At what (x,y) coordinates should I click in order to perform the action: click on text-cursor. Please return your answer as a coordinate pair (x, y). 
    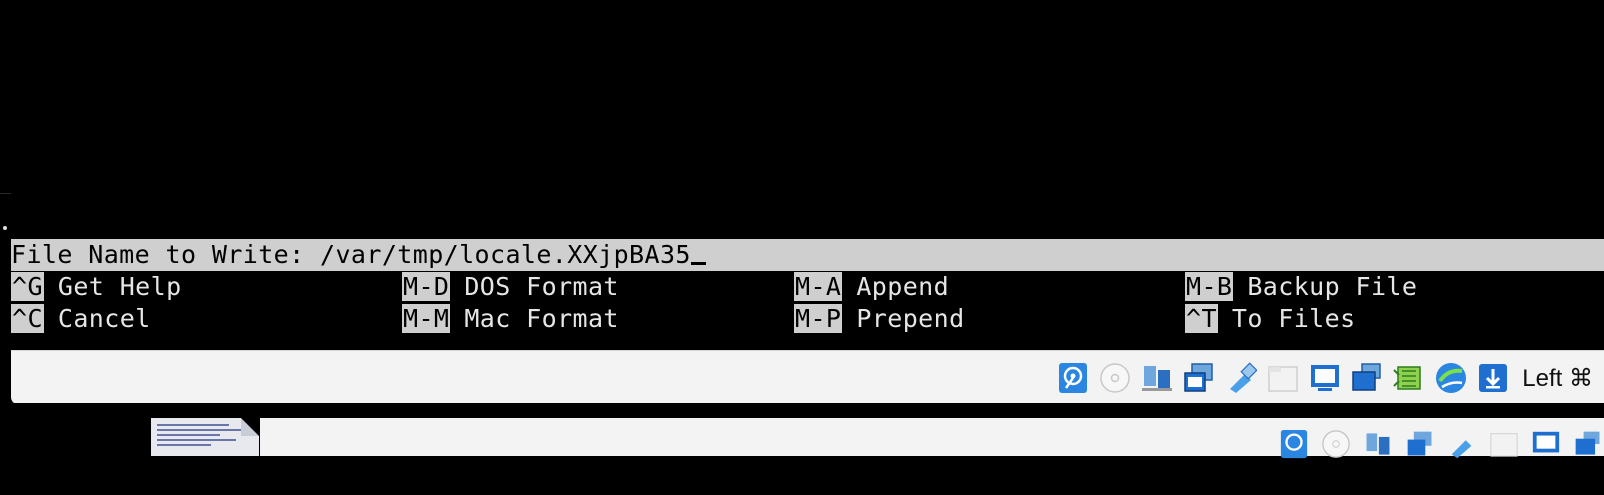
    Looking at the image, I should click on (698, 263).